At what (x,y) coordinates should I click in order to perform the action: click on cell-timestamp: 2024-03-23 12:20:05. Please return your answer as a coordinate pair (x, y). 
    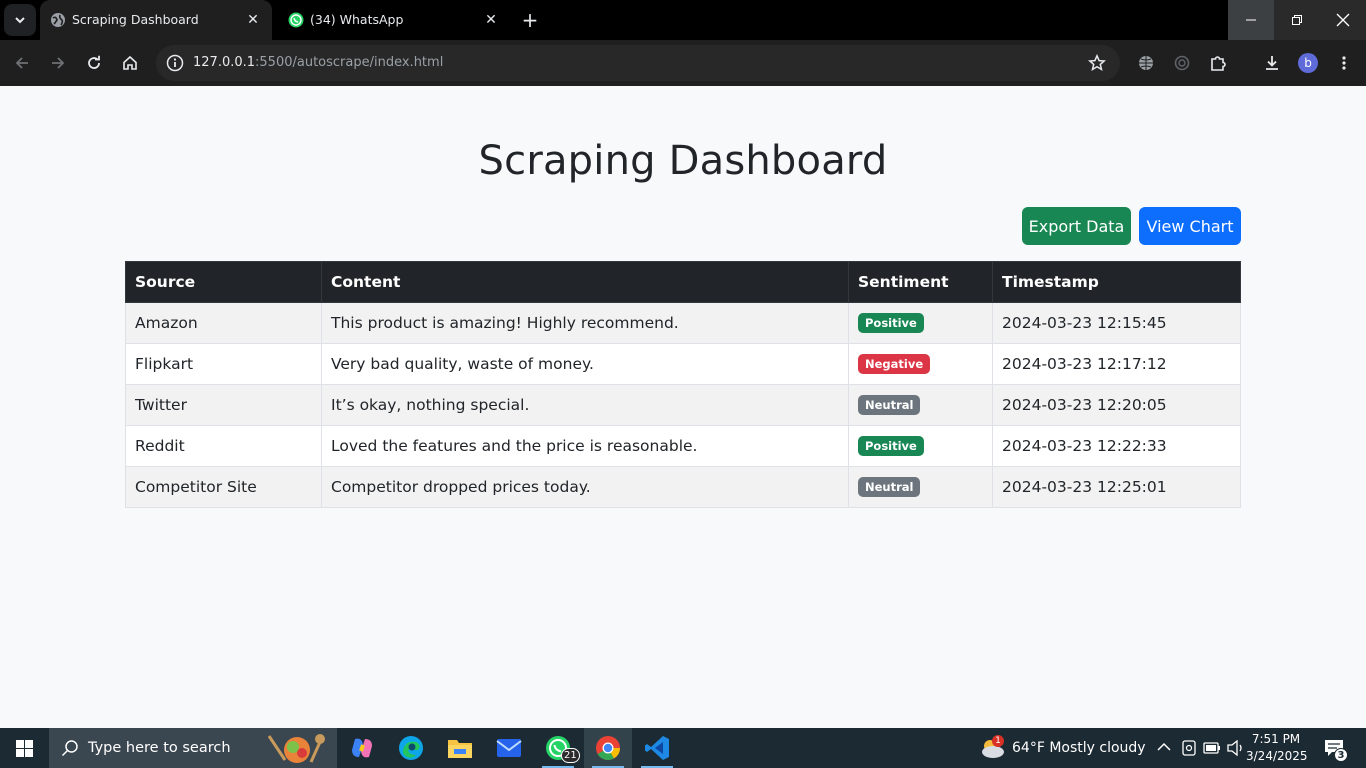
    Looking at the image, I should click on (1116, 405).